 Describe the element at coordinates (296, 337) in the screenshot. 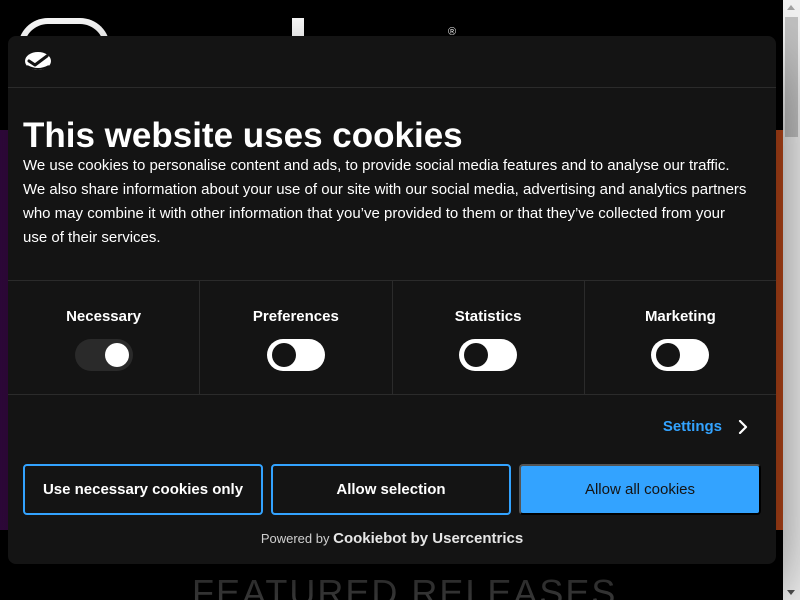

I see `category-preferences: Preferences` at that location.